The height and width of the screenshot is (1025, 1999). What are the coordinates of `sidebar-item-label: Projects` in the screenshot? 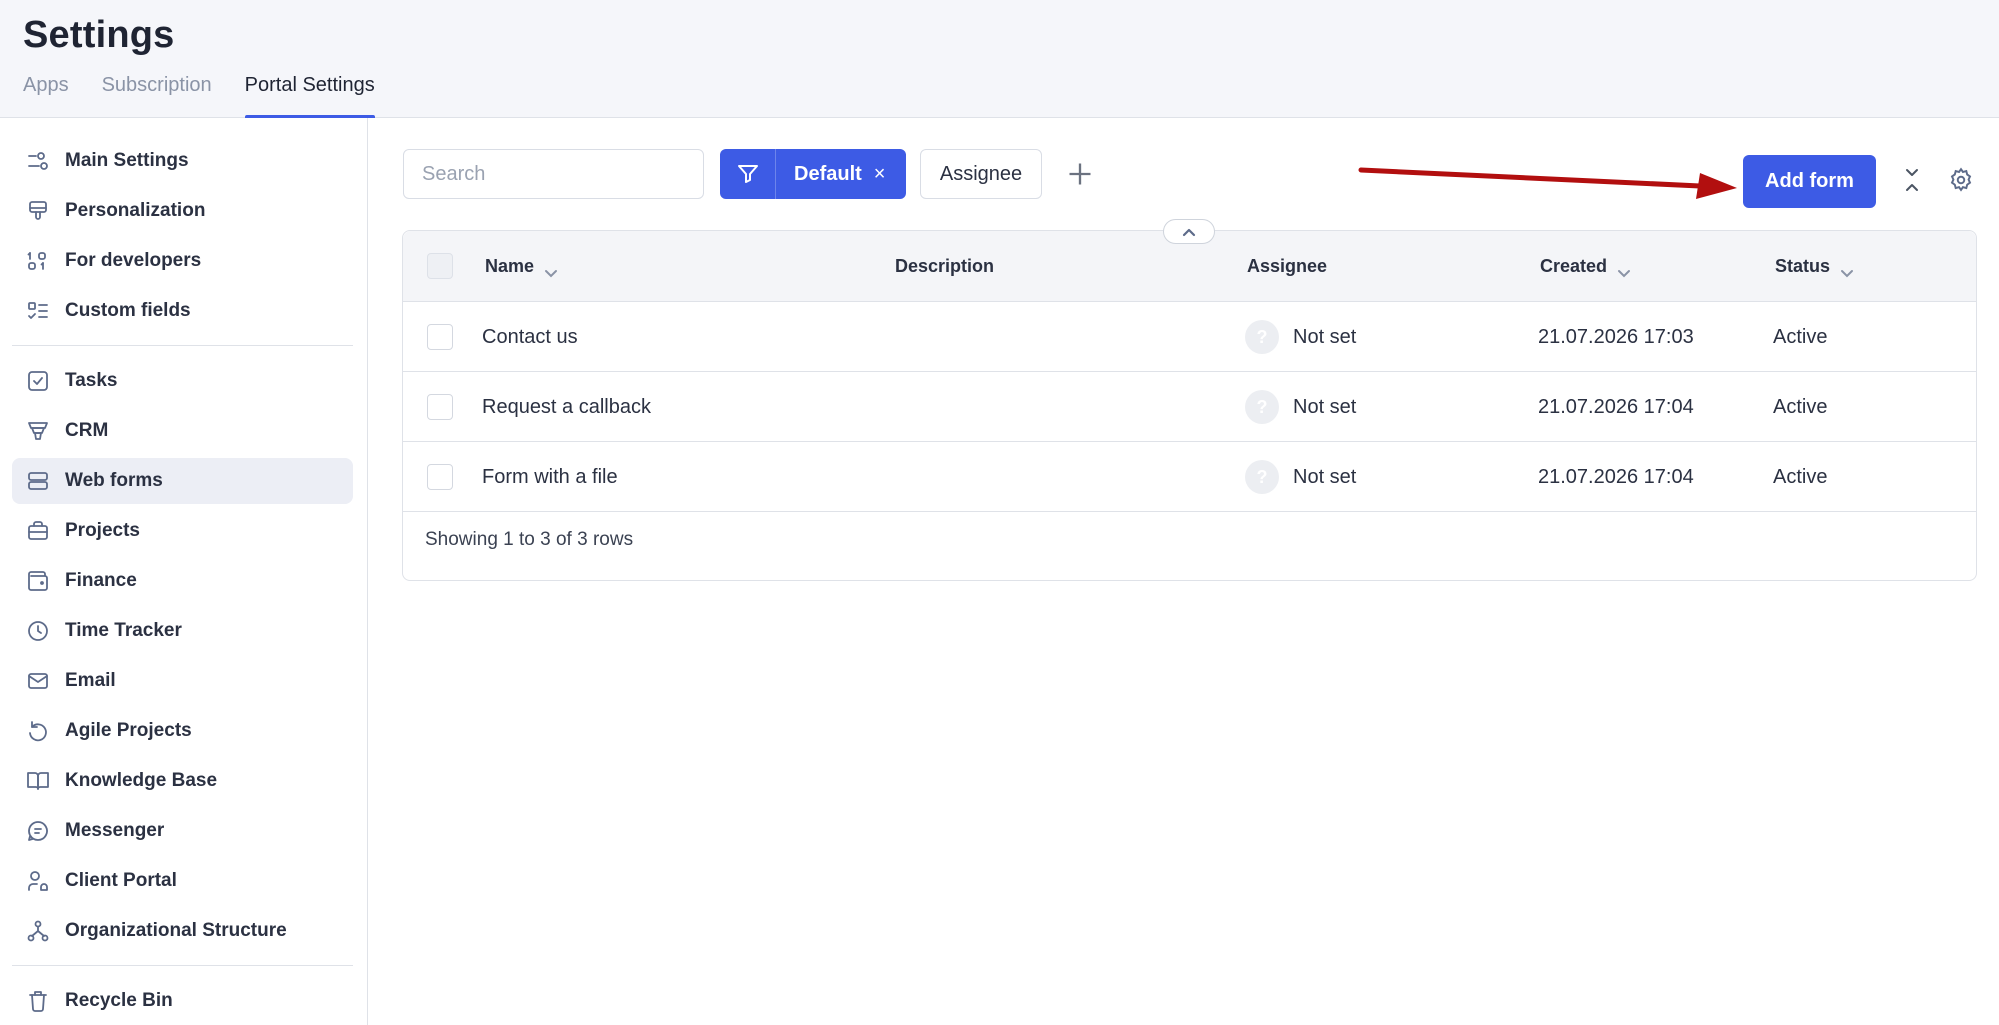 It's located at (102, 530).